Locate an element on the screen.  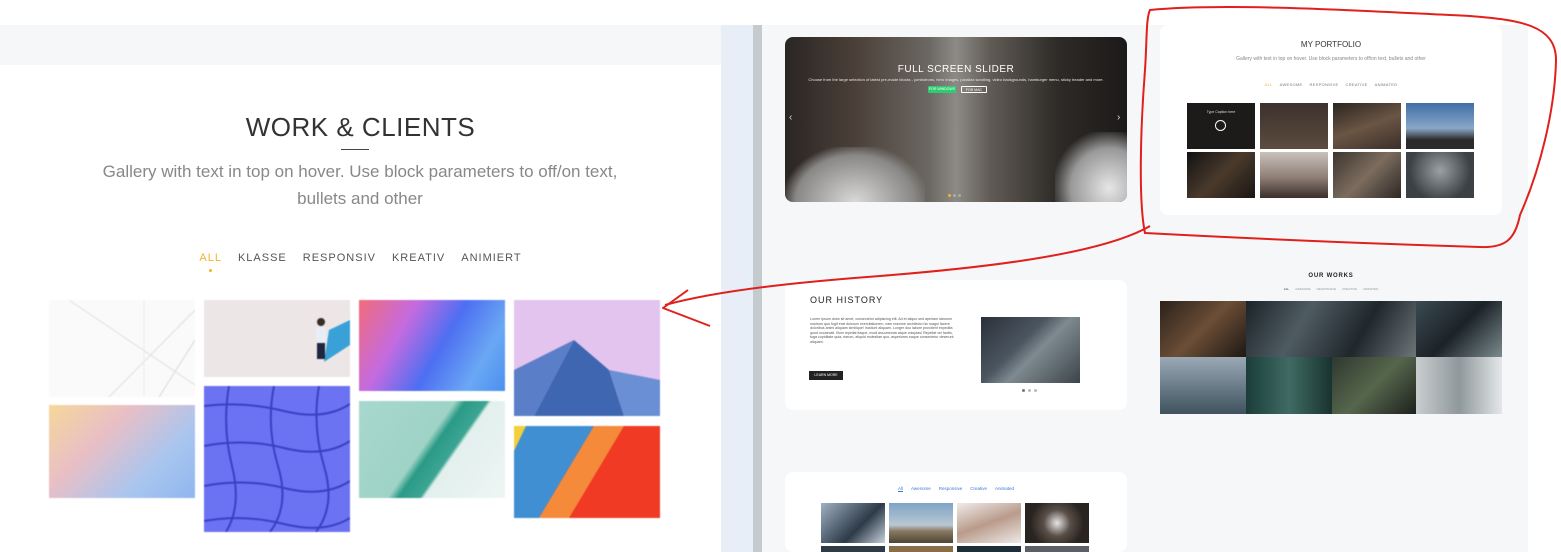
zoom-icon is located at coordinates (1220, 125).